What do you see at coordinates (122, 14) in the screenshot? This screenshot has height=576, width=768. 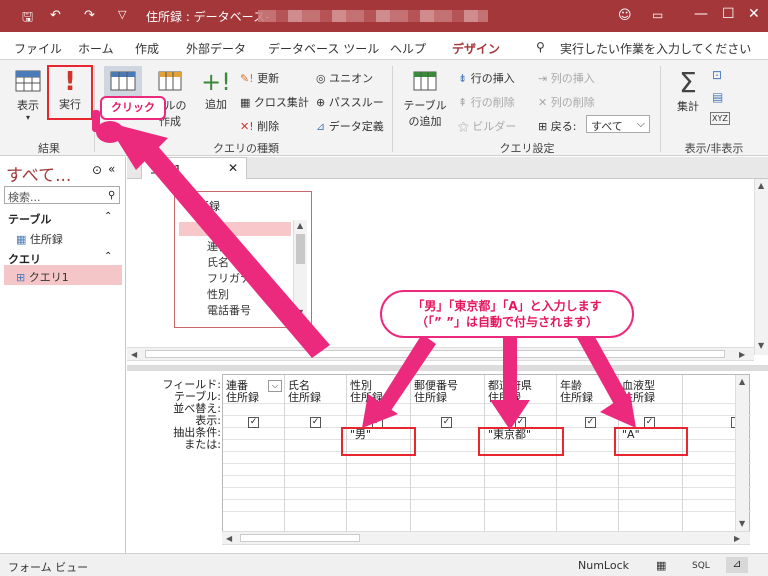 I see `customize-qat-icon: ▽` at bounding box center [122, 14].